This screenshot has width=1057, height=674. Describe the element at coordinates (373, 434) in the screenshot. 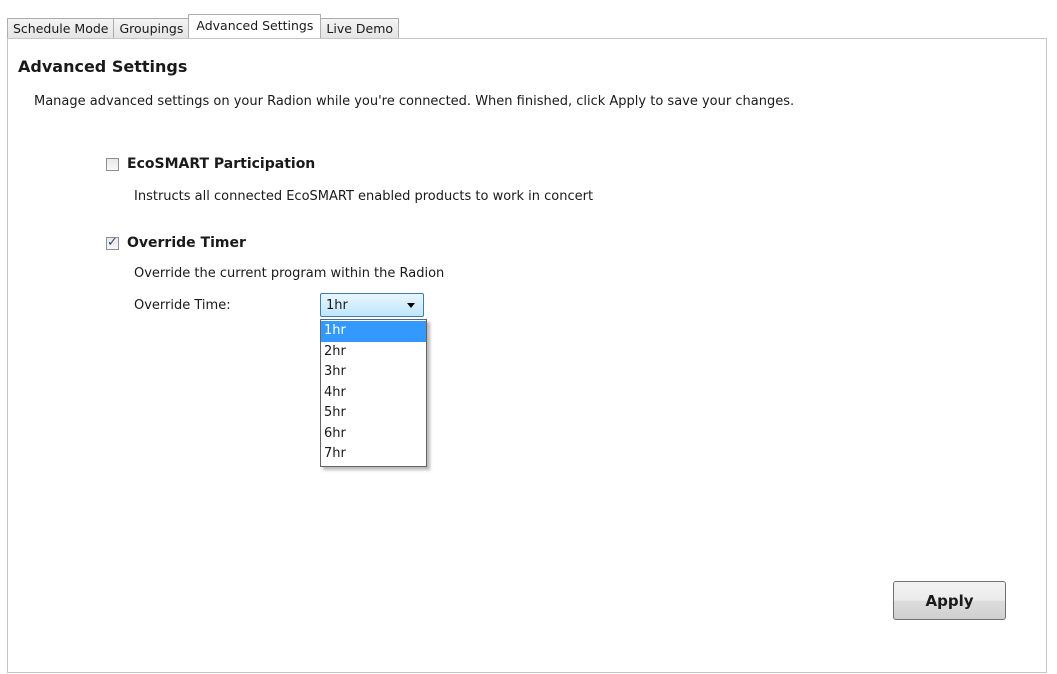

I see `dropdown-option-6hr: 6hr` at that location.